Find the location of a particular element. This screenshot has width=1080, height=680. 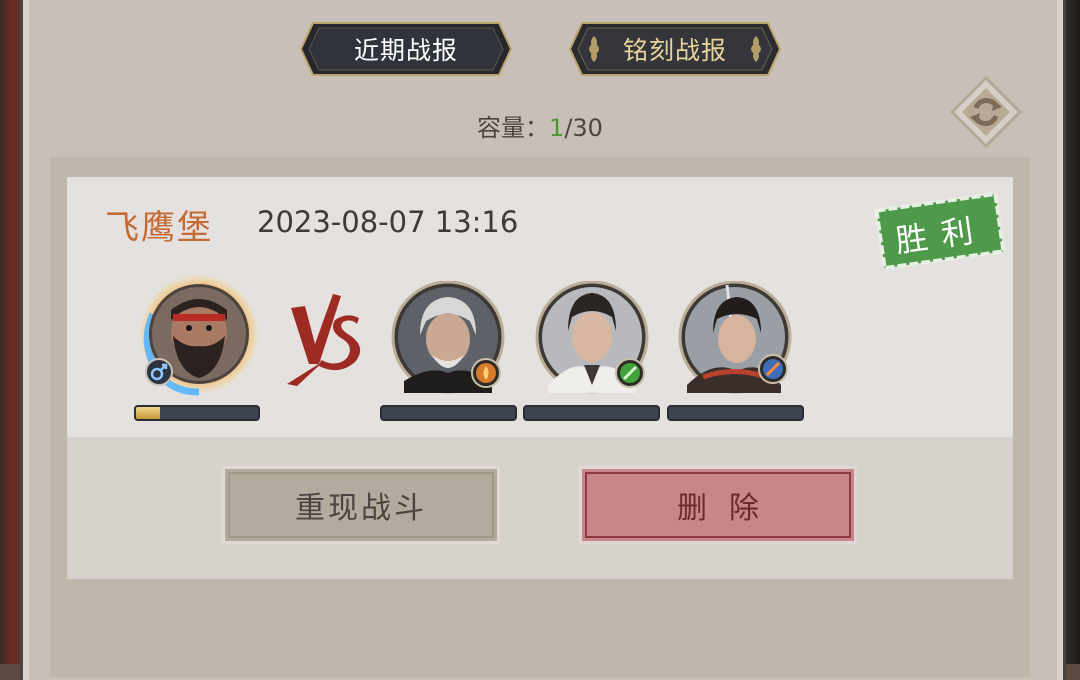

player-avatar is located at coordinates (198, 337).